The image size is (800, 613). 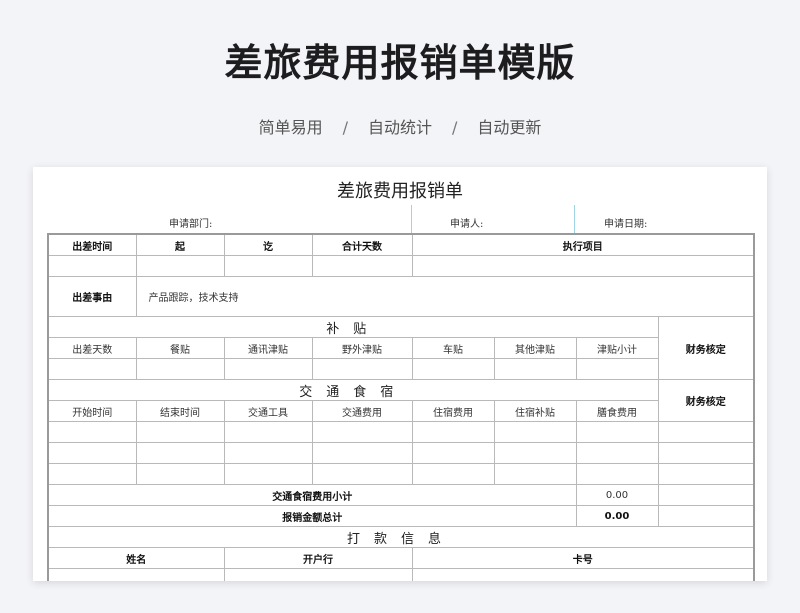 I want to click on col-lodging-allowance: 住宿补贴, so click(x=535, y=411).